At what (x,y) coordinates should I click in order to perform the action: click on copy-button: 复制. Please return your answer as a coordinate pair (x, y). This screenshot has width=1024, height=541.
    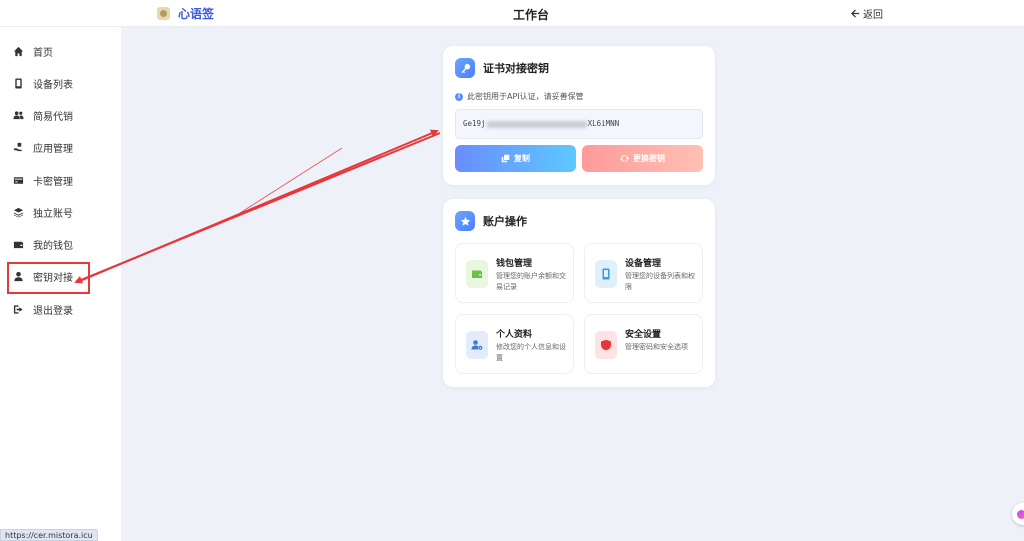
    Looking at the image, I should click on (515, 158).